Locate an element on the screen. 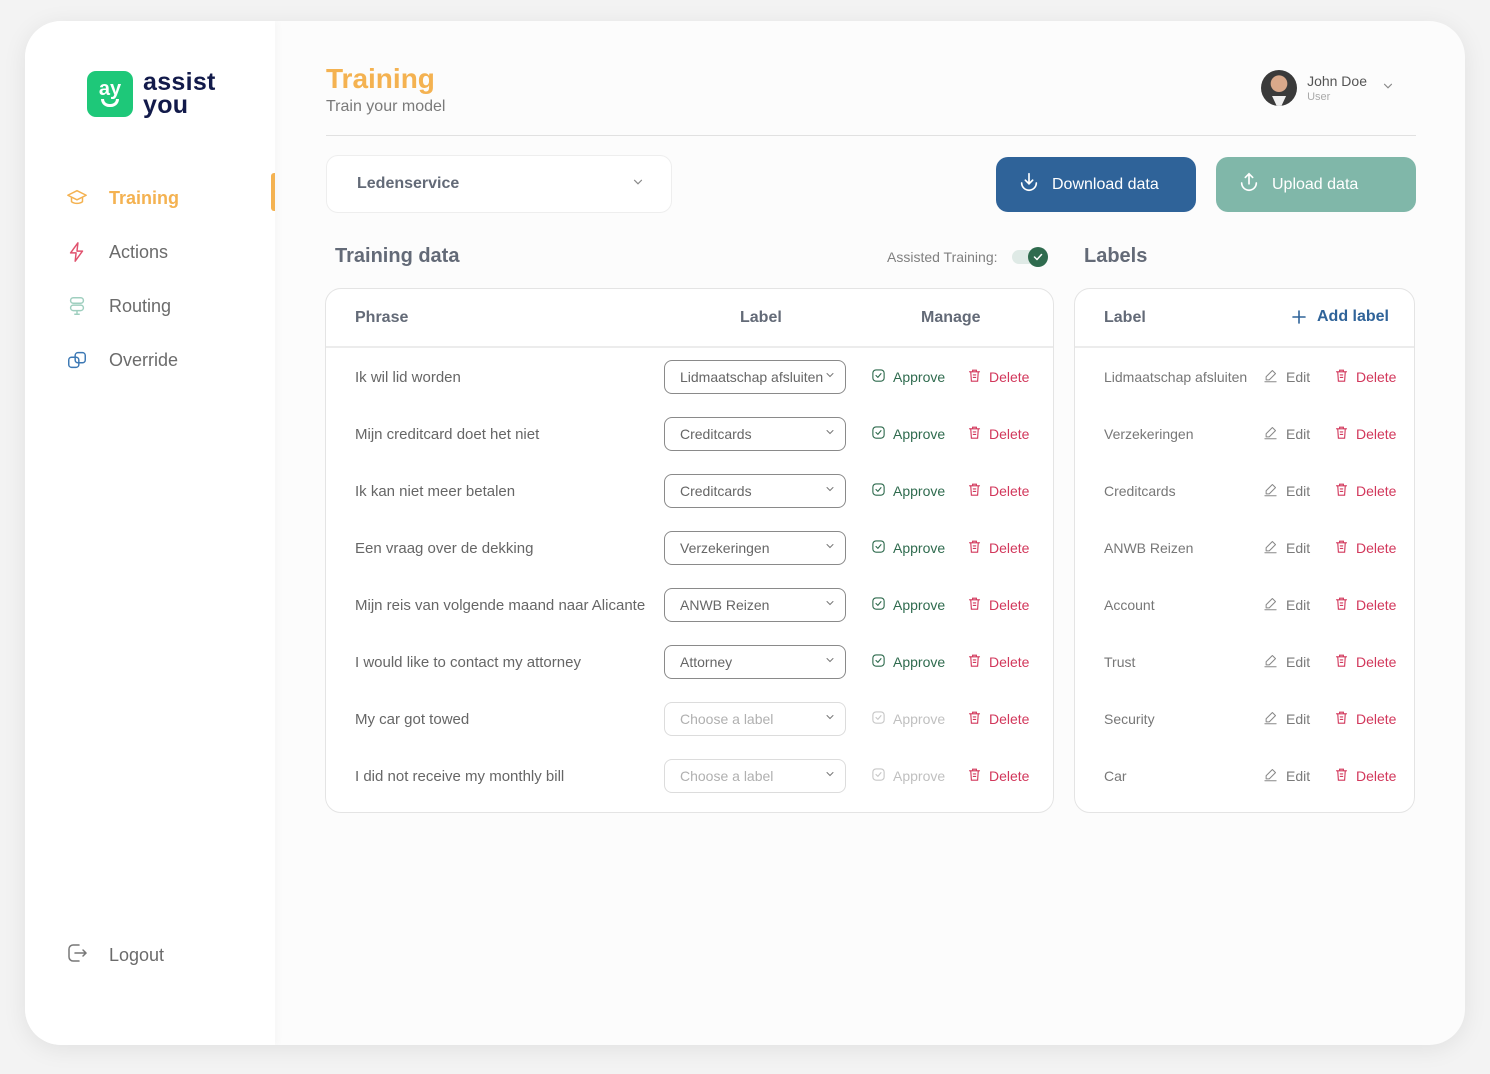 Image resolution: width=1490 pixels, height=1074 pixels. logo-mark-text: ay is located at coordinates (110, 89).